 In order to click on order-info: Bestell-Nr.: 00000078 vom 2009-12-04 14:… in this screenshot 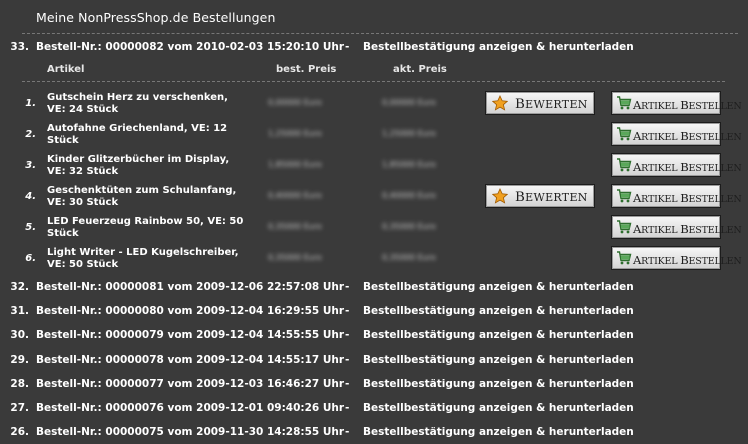, I will do `click(190, 359)`.